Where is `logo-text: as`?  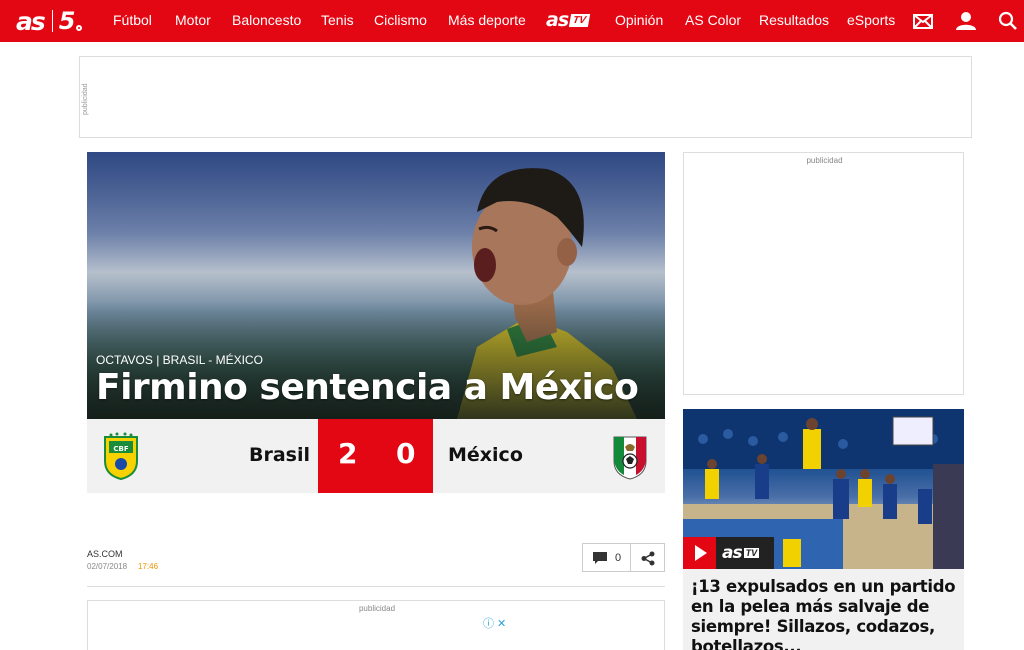
logo-text: as is located at coordinates (31, 21).